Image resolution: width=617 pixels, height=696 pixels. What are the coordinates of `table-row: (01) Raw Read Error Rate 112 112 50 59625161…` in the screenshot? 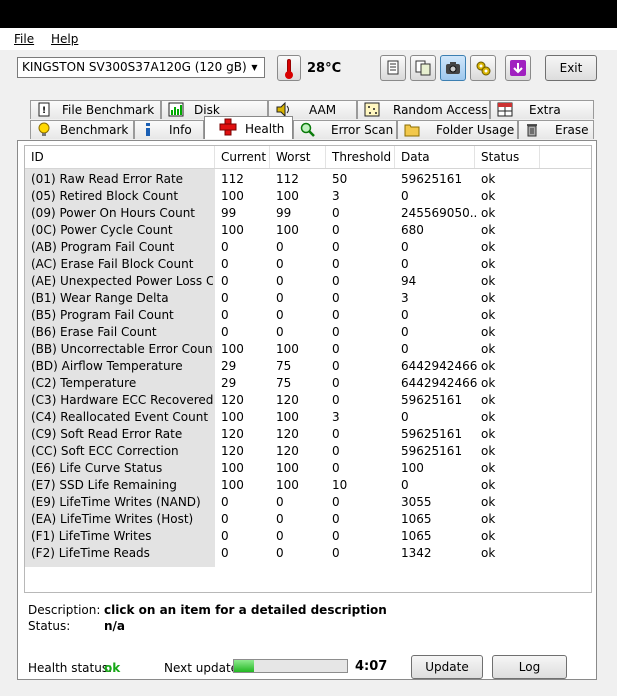 It's located at (308, 179).